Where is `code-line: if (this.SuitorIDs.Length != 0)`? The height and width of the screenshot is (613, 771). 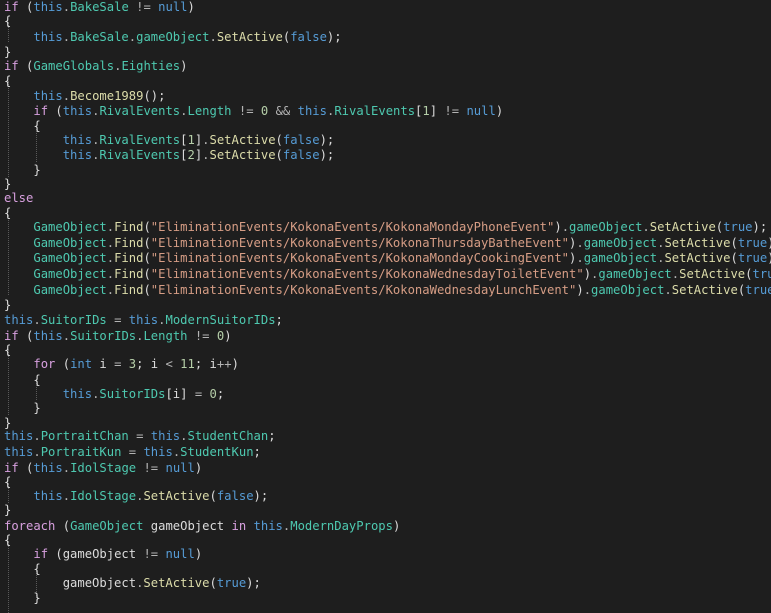 code-line: if (this.SuitorIDs.Length != 0) is located at coordinates (118, 336).